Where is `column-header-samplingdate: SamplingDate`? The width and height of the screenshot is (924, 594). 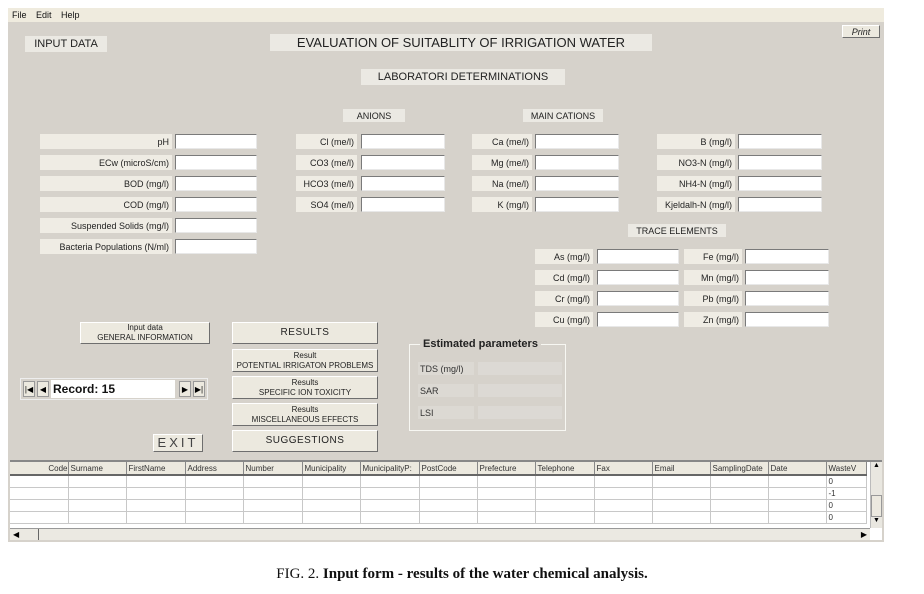 column-header-samplingdate: SamplingDate is located at coordinates (739, 469).